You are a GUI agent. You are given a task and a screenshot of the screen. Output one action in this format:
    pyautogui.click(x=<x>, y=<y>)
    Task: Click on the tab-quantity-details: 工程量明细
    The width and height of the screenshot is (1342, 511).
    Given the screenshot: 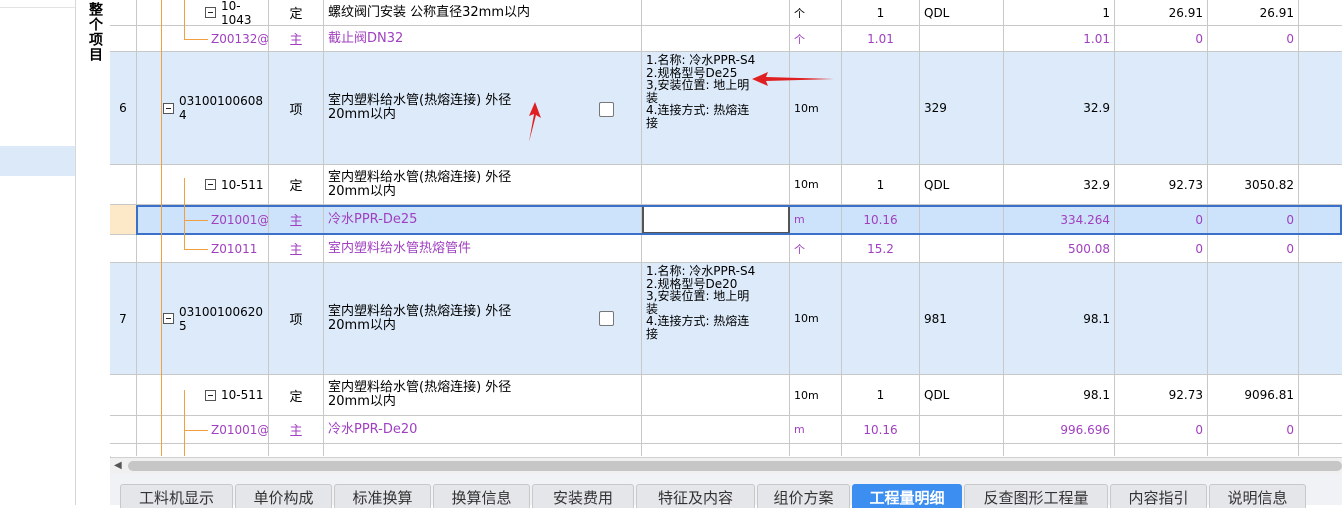 What is the action you would take?
    pyautogui.click(x=907, y=496)
    